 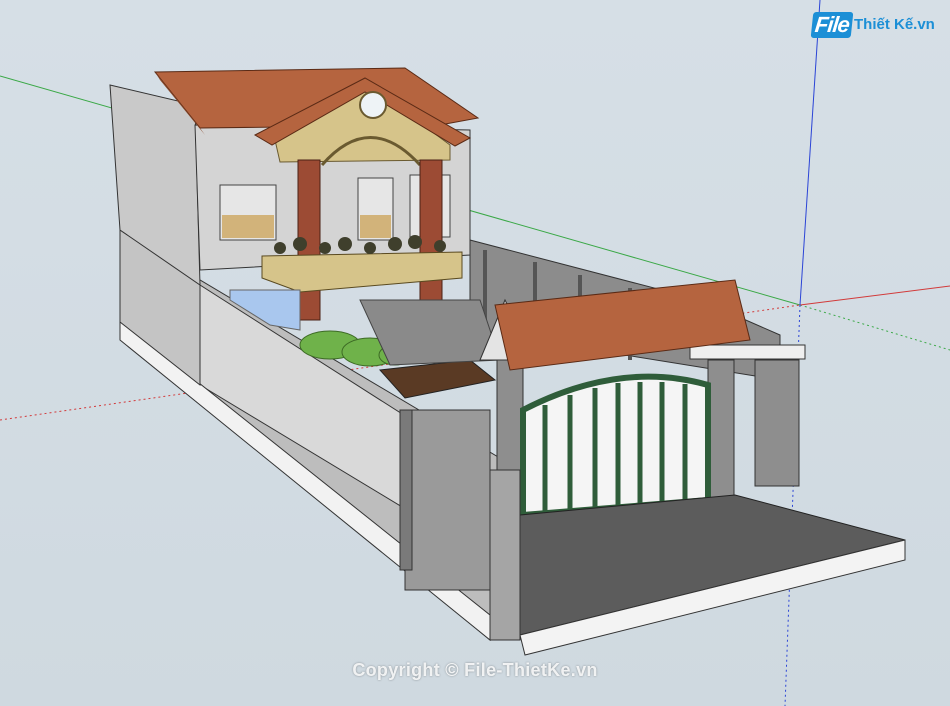 What do you see at coordinates (248, 226) in the screenshot?
I see `window-left-glass` at bounding box center [248, 226].